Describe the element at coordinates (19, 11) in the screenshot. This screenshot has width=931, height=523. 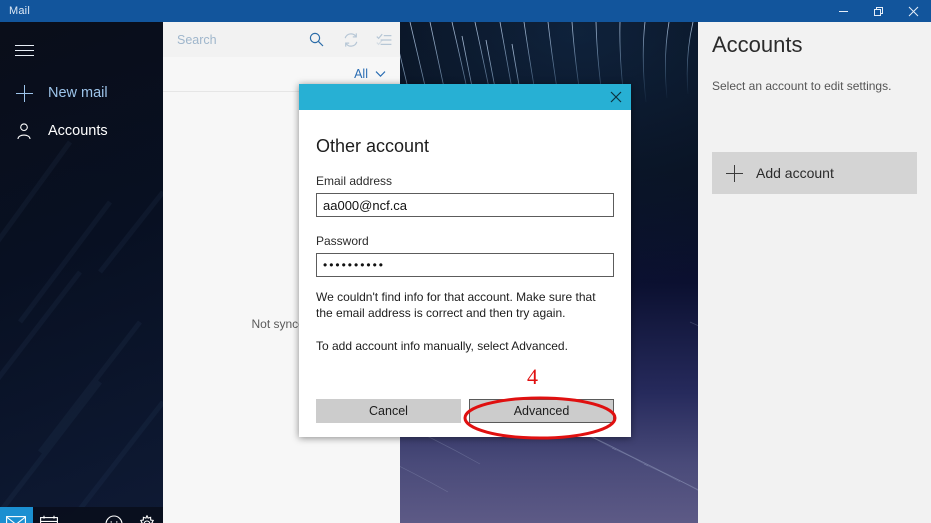
I see `window-title: Mail` at that location.